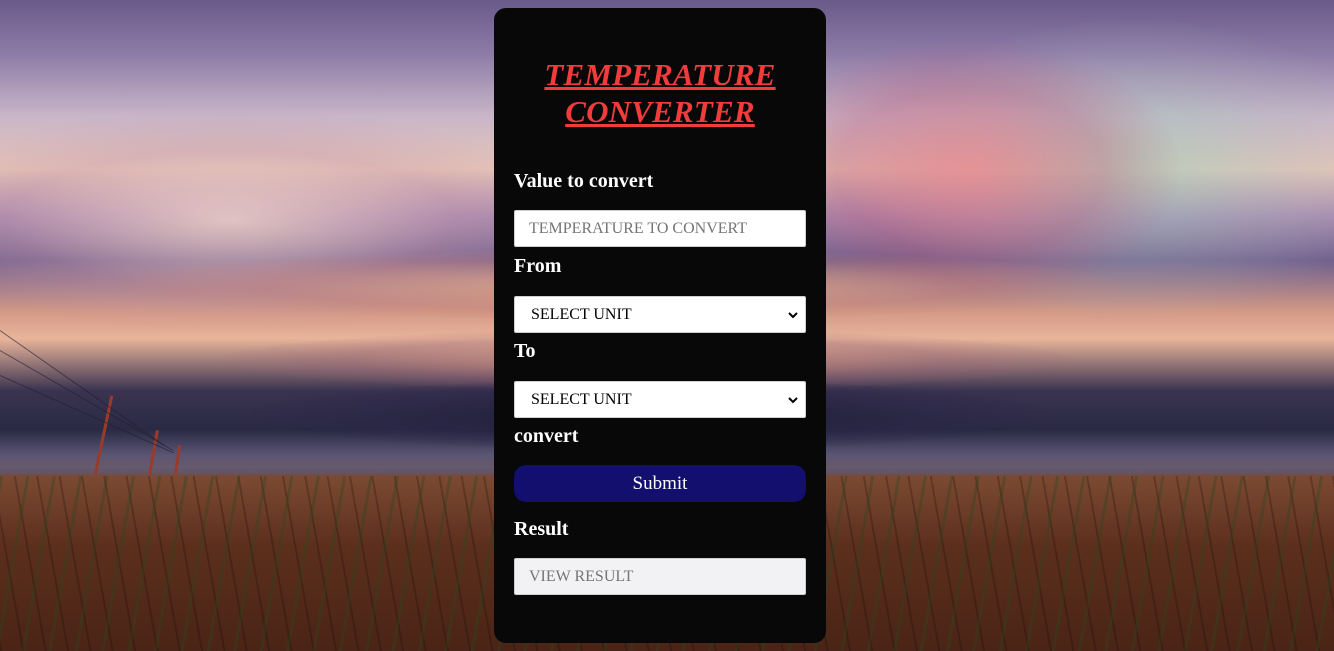 This screenshot has height=651, width=1334. I want to click on to-unit-selected: SELECT UNIT, so click(581, 399).